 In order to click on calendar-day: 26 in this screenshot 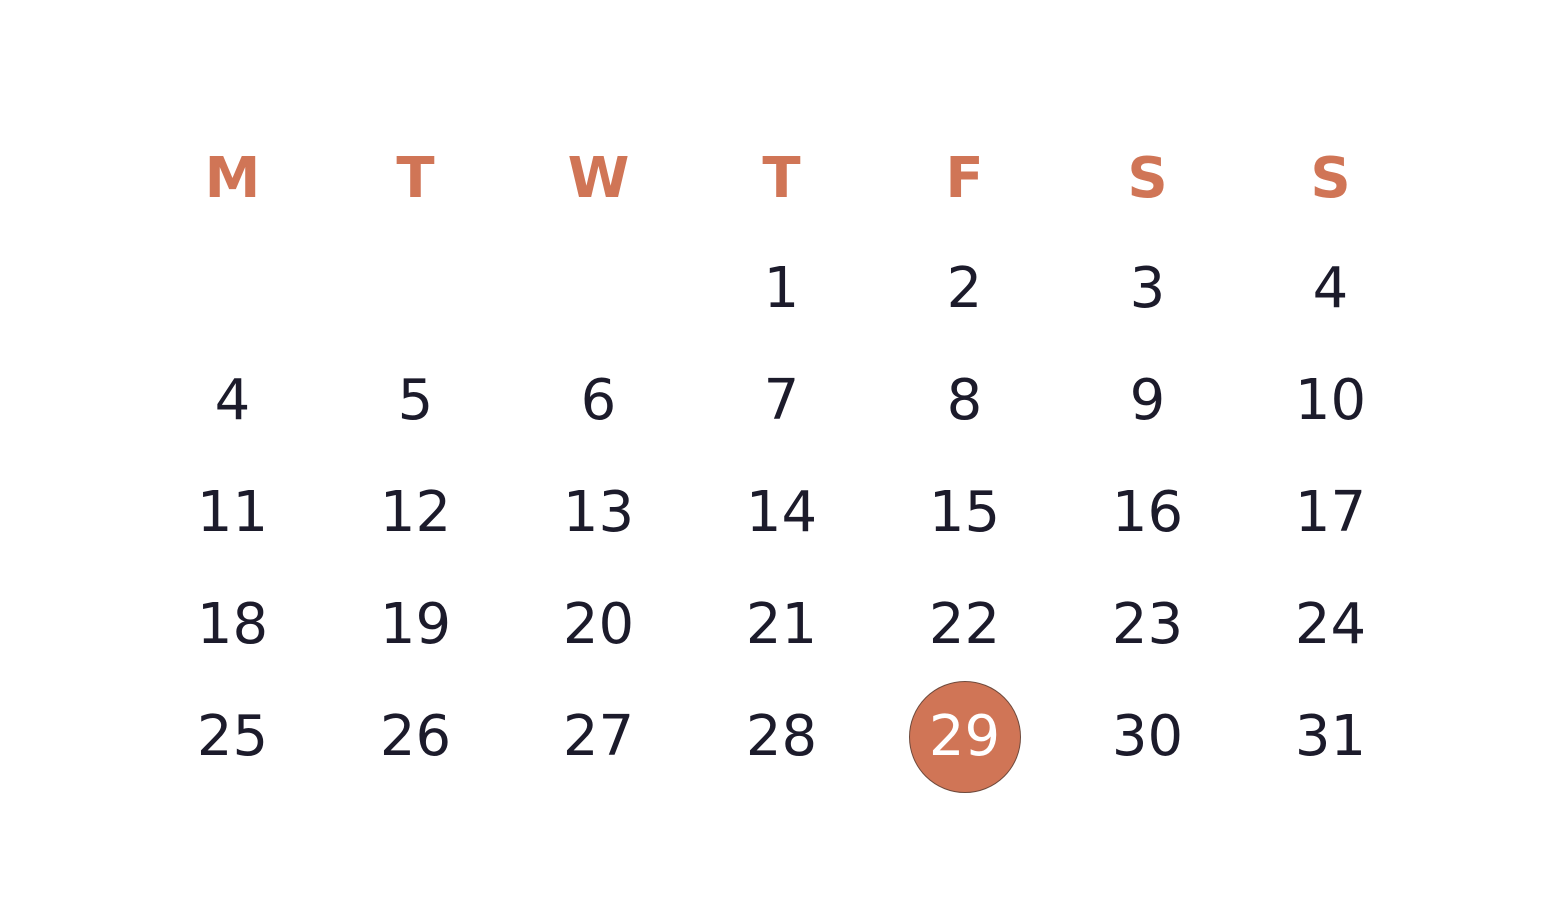, I will do `click(415, 737)`.